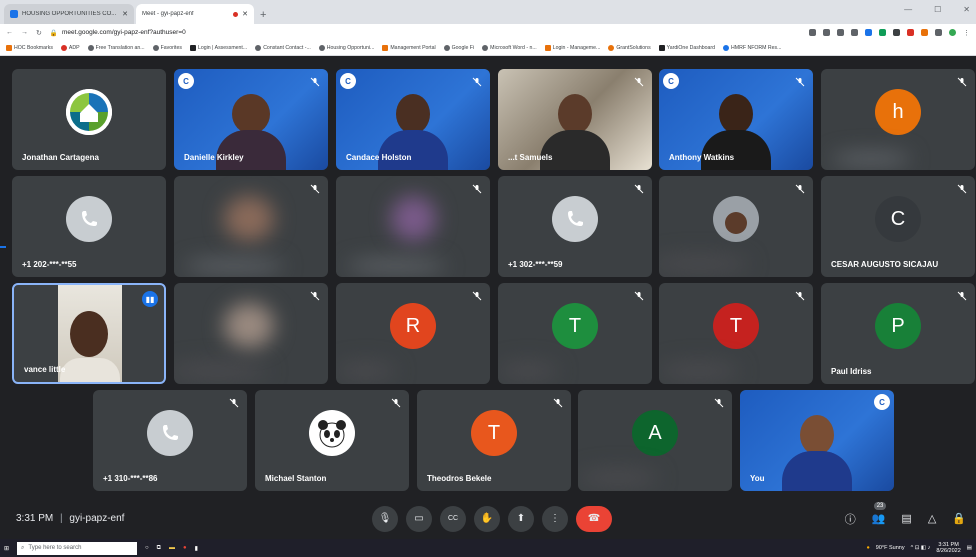 The height and width of the screenshot is (557, 976). What do you see at coordinates (868, 548) in the screenshot?
I see `weather-icon: ●` at bounding box center [868, 548].